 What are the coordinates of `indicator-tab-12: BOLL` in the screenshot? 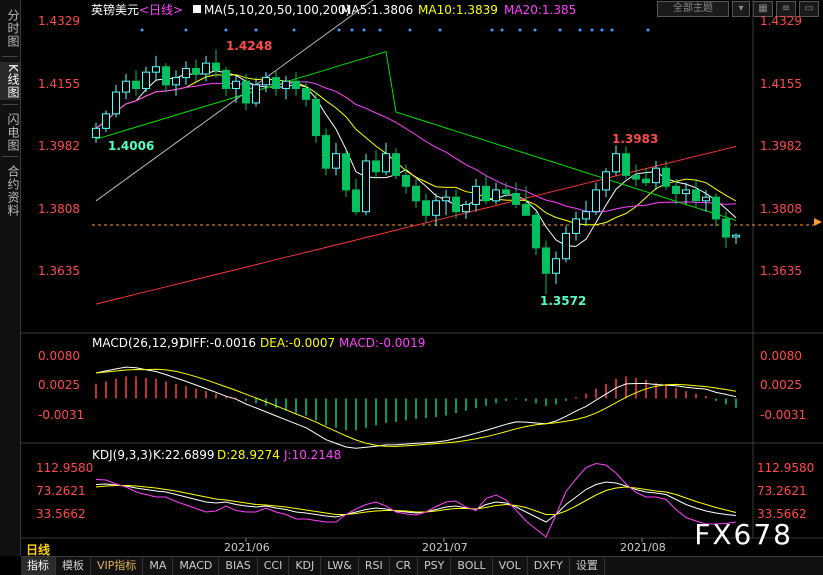 It's located at (472, 566).